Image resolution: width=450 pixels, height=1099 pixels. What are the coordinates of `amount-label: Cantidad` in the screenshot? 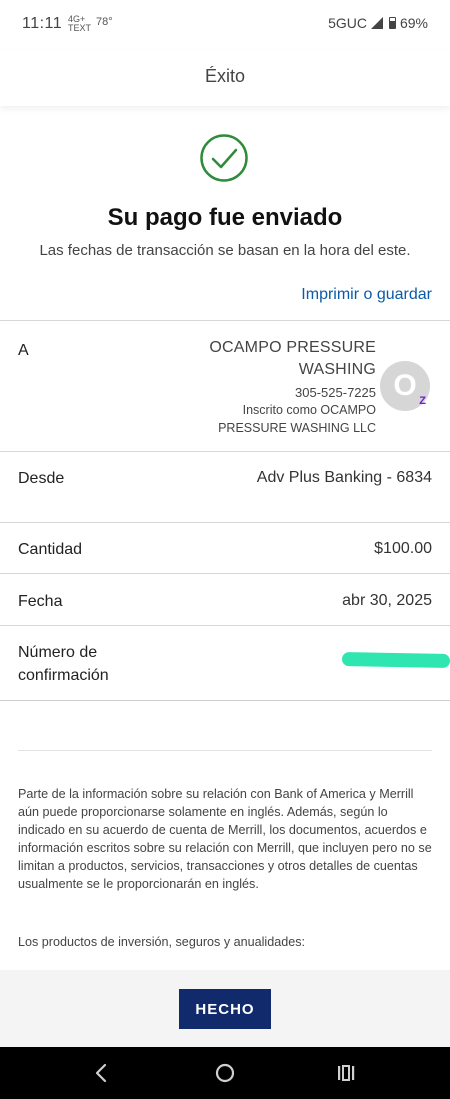 It's located at (50, 549).